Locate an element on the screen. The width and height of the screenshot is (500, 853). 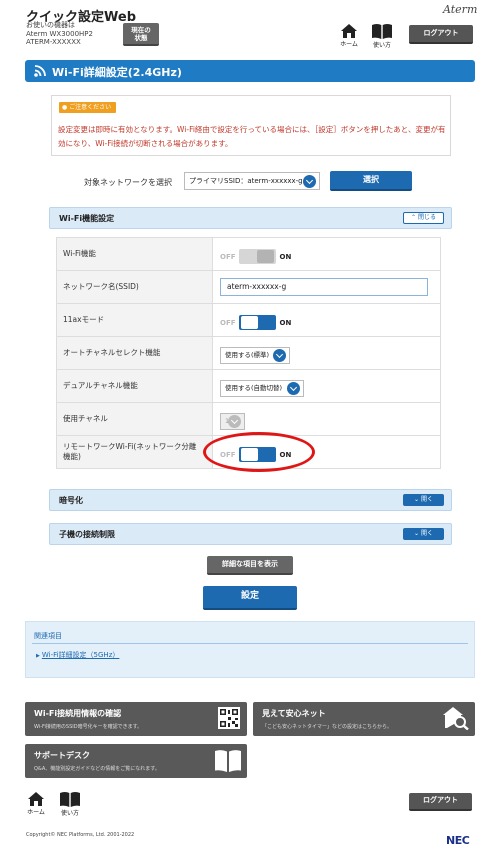
row-control: 1 is located at coordinates (326, 419).